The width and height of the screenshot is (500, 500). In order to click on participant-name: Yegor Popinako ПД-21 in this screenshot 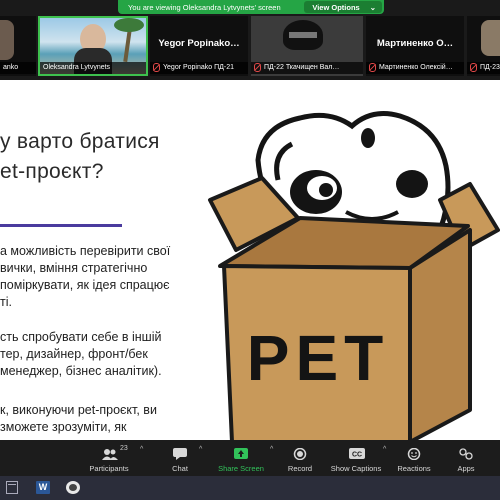, I will do `click(199, 67)`.